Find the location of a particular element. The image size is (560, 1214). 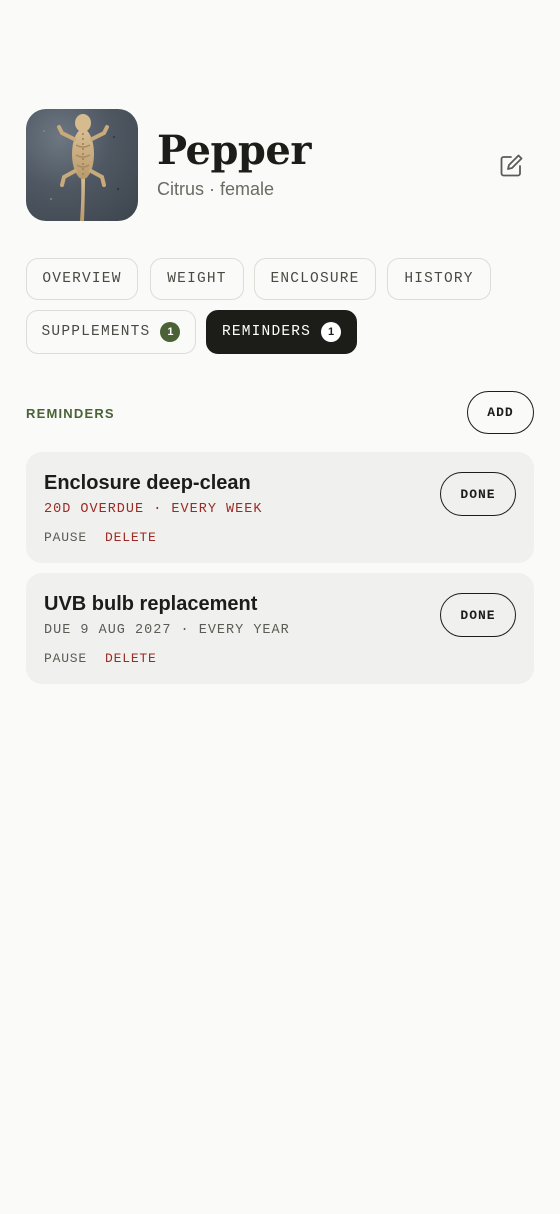

tab-label: SUPPLEMENTS is located at coordinates (96, 332).